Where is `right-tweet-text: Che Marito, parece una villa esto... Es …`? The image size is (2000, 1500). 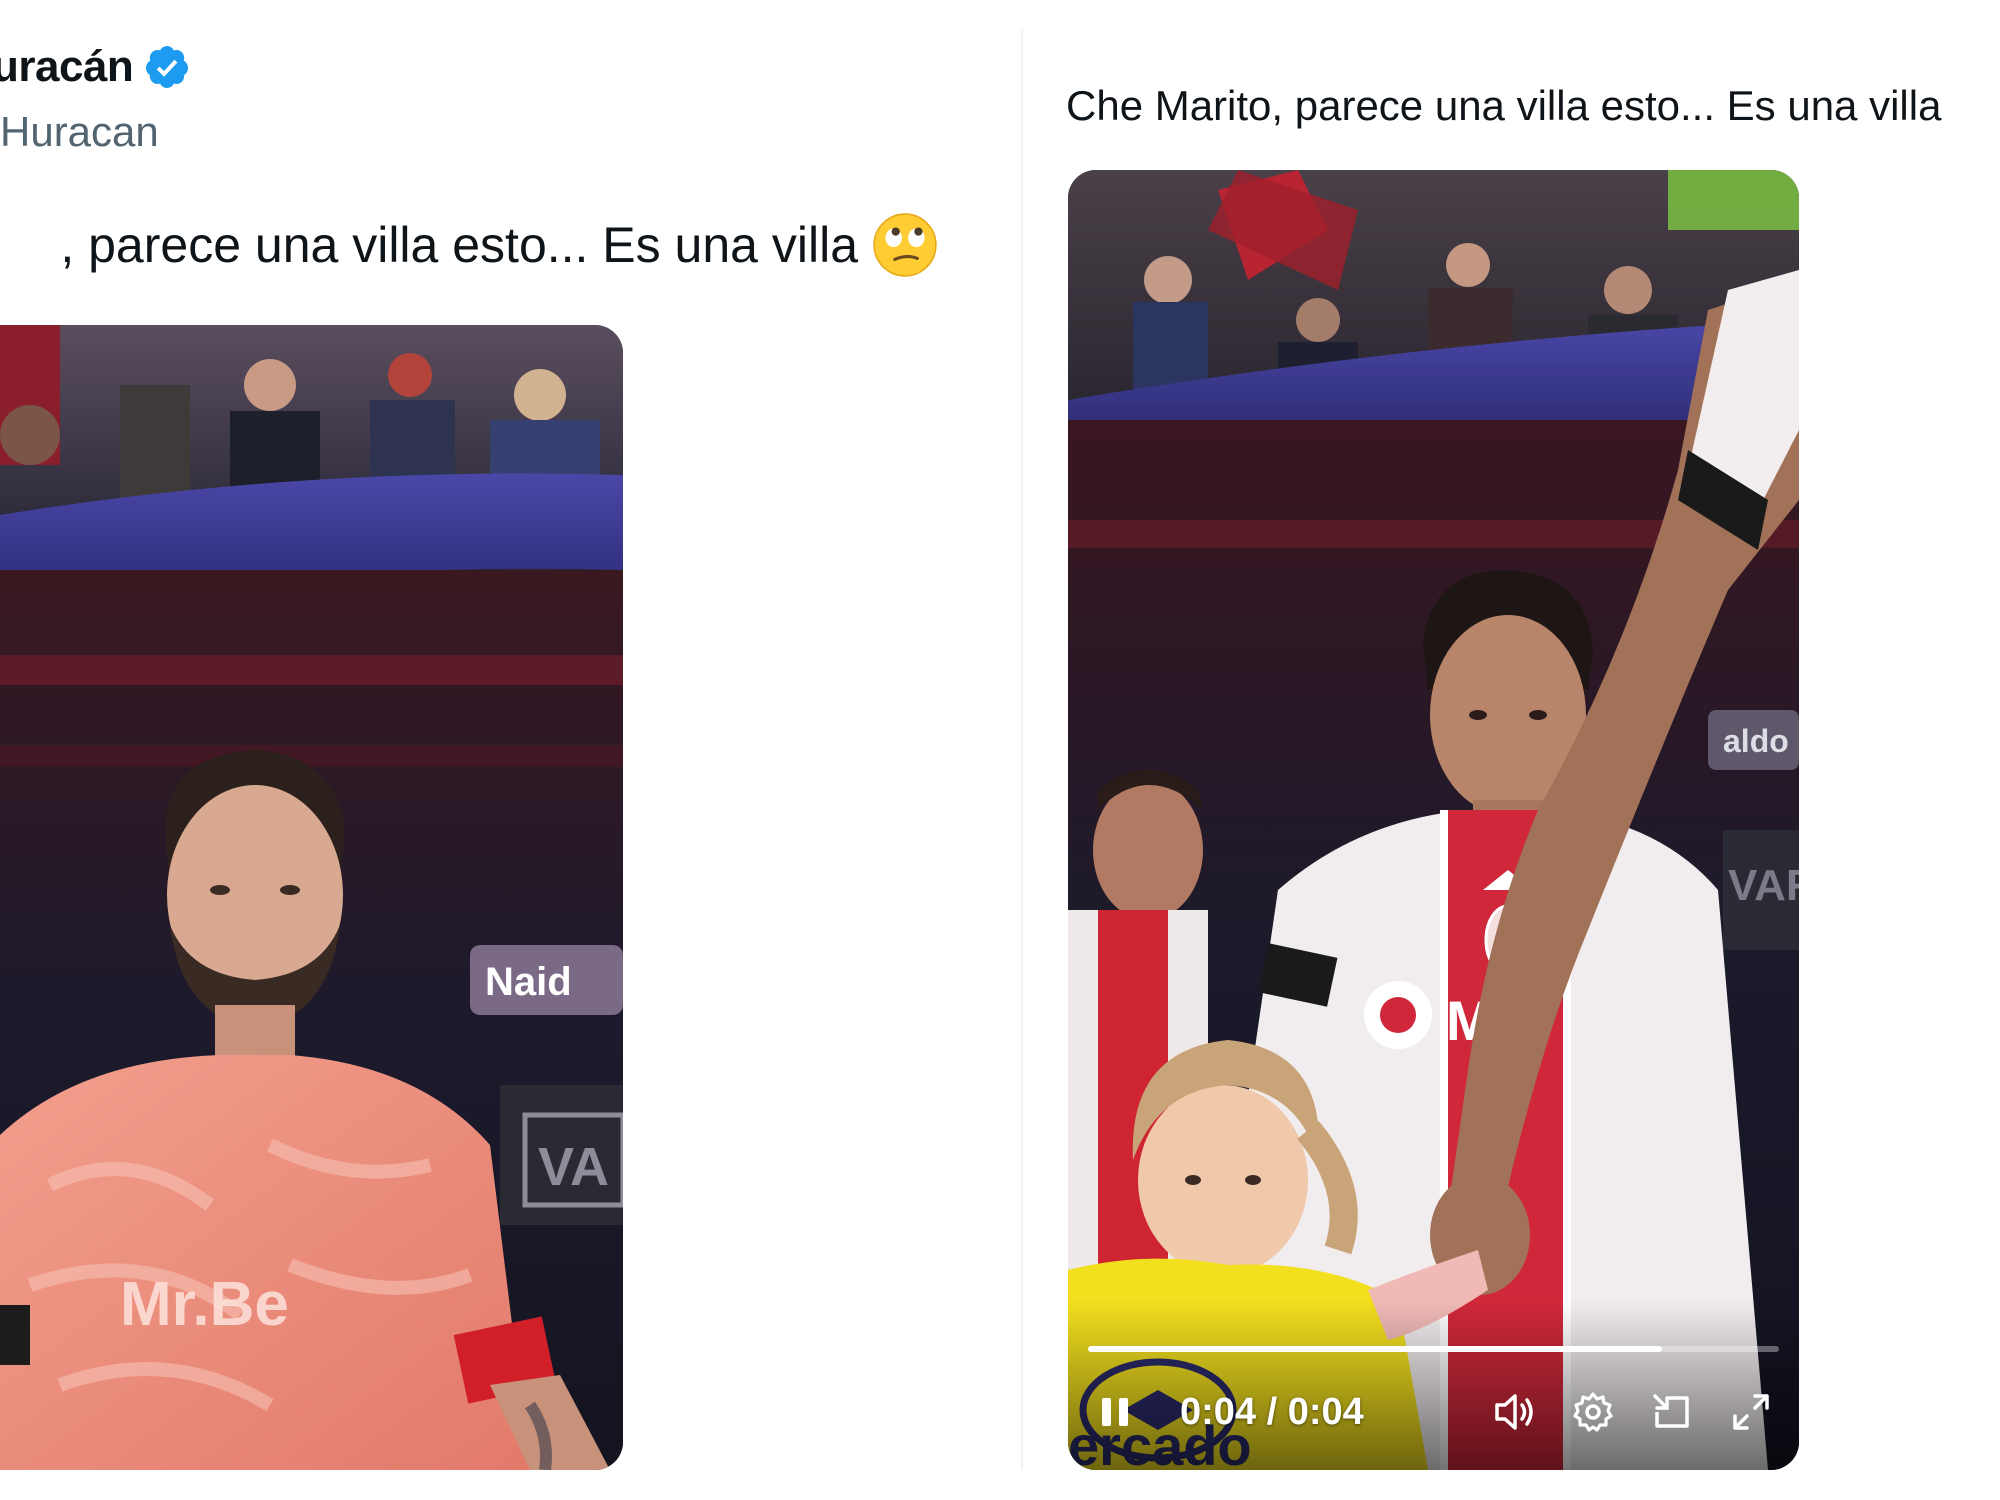
right-tweet-text: Che Marito, parece una villa esto... Es … is located at coordinates (1504, 105).